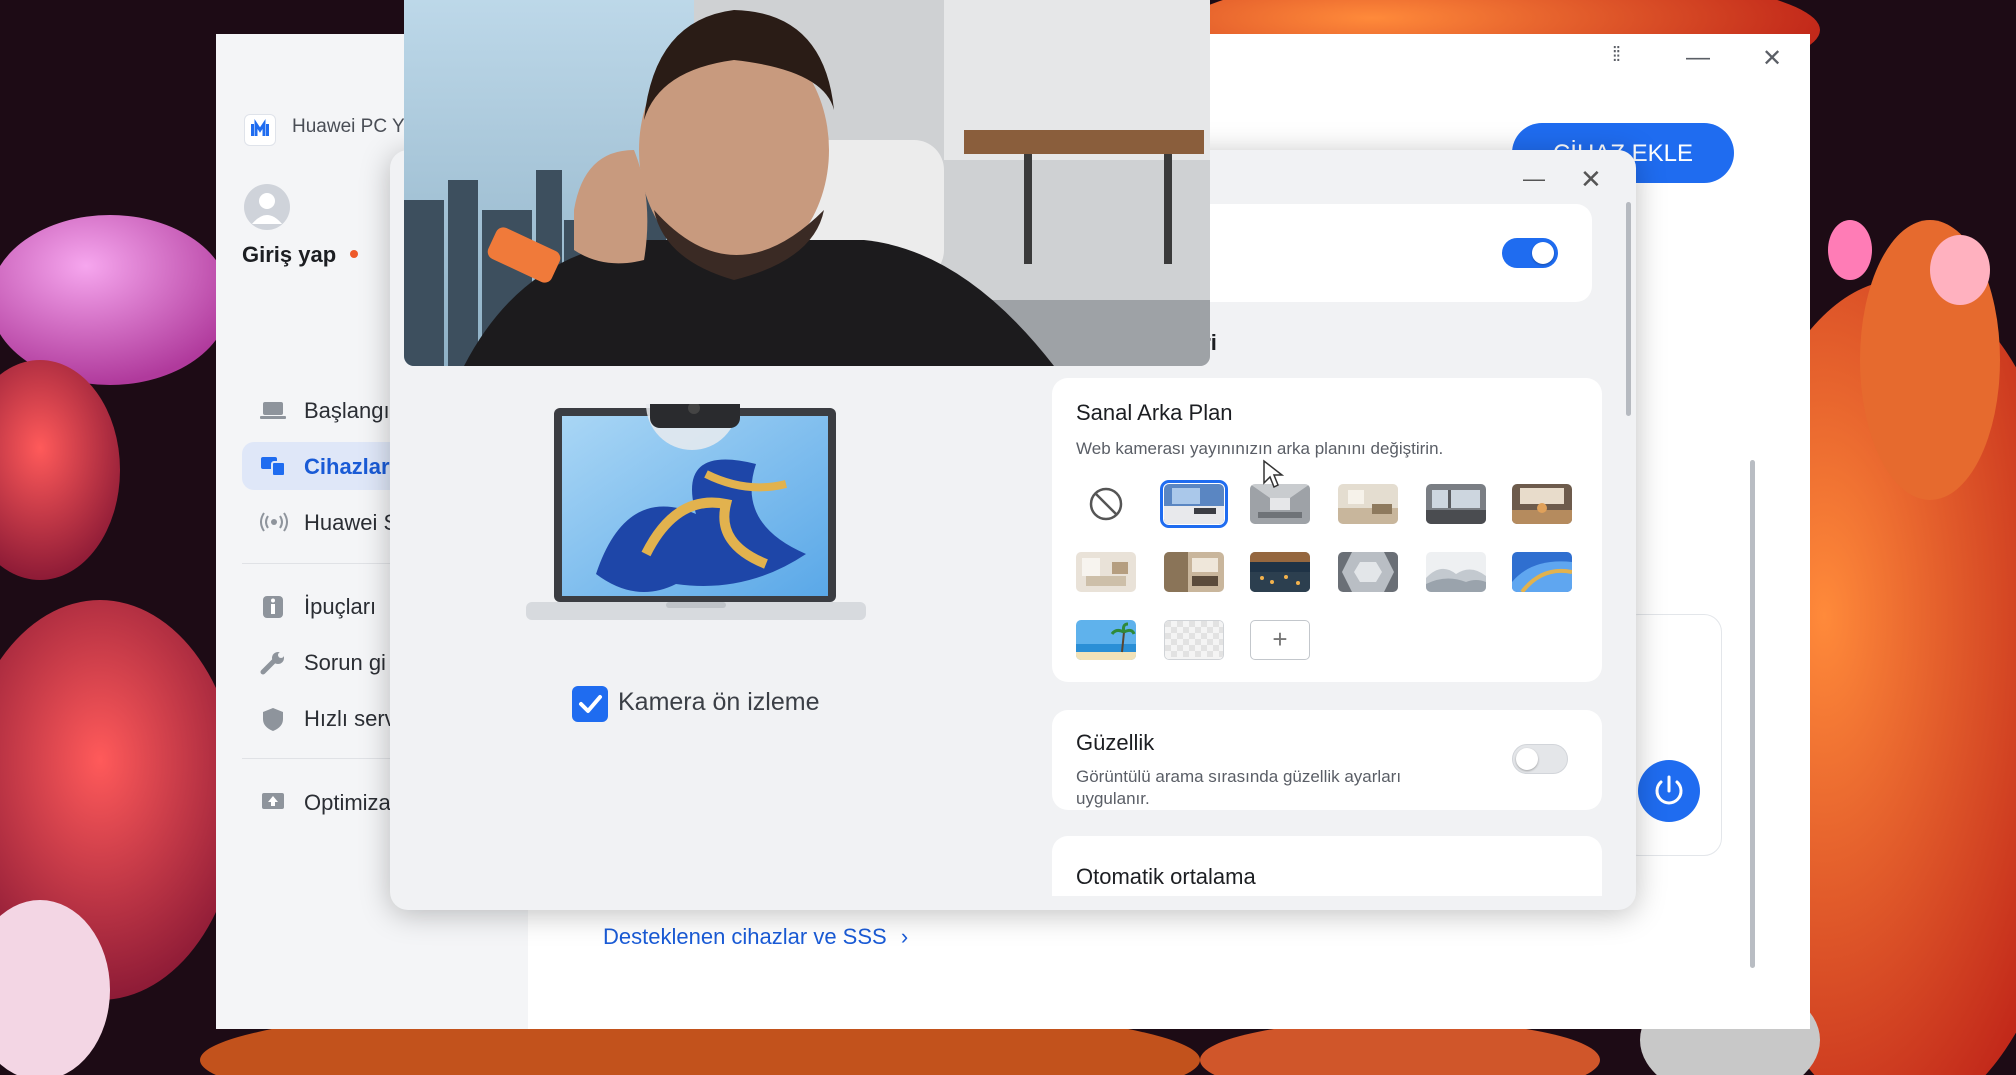 The image size is (2016, 1075). I want to click on none-icon, so click(1106, 504).